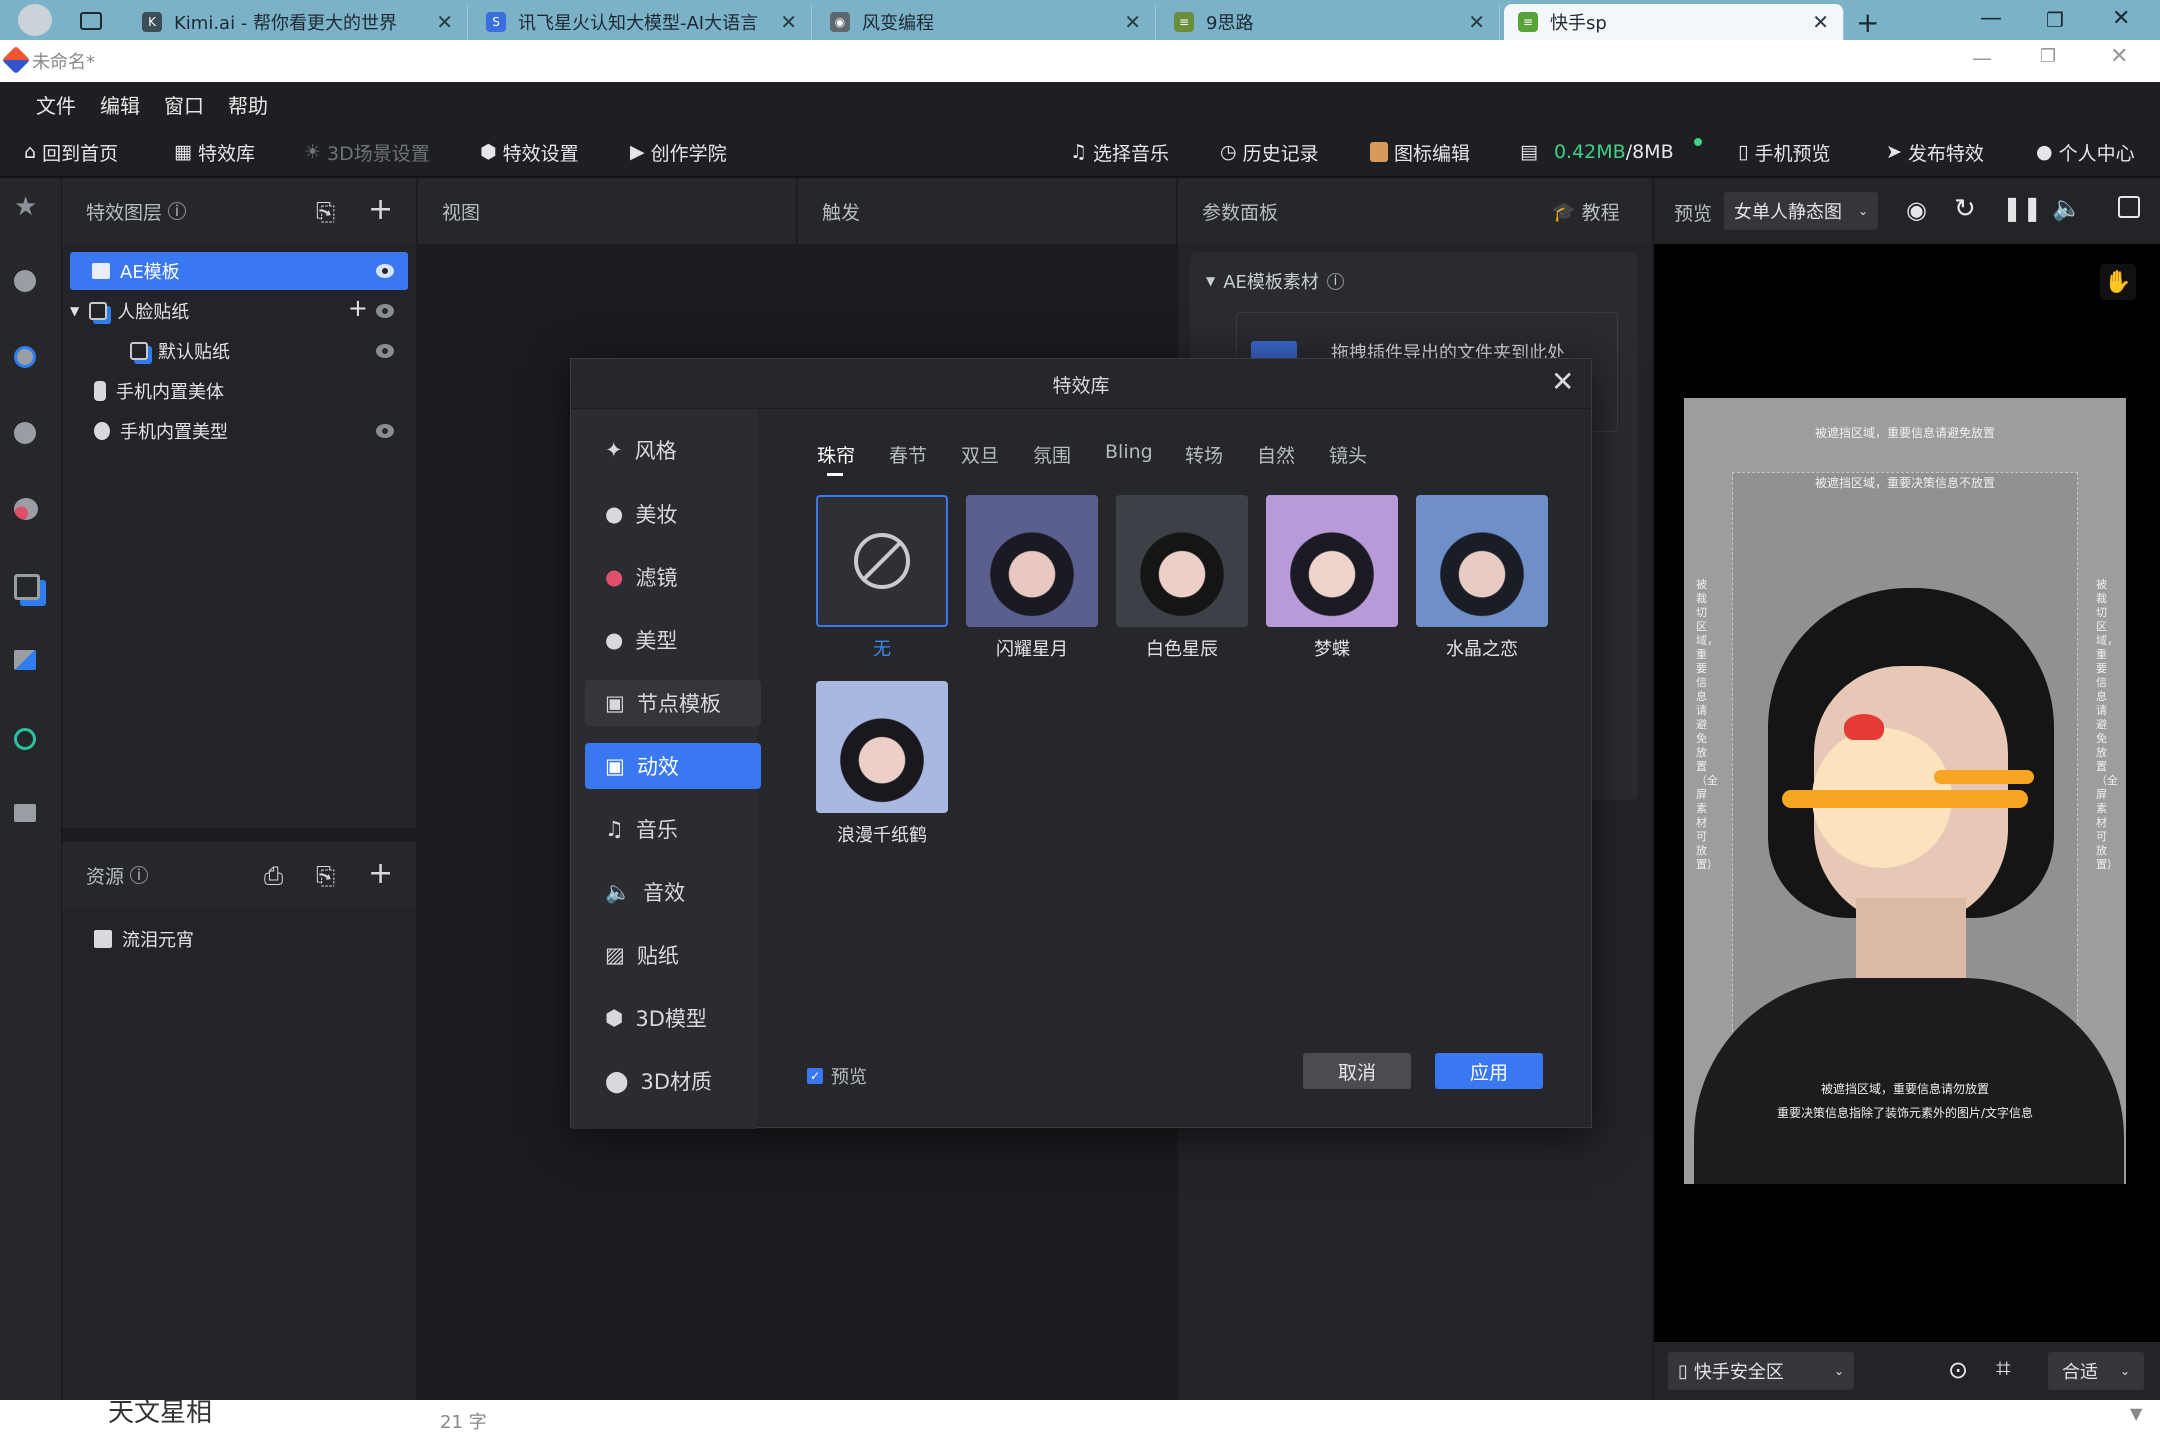  Describe the element at coordinates (1991, 18) in the screenshot. I see `minimize-browser-icon: —` at that location.